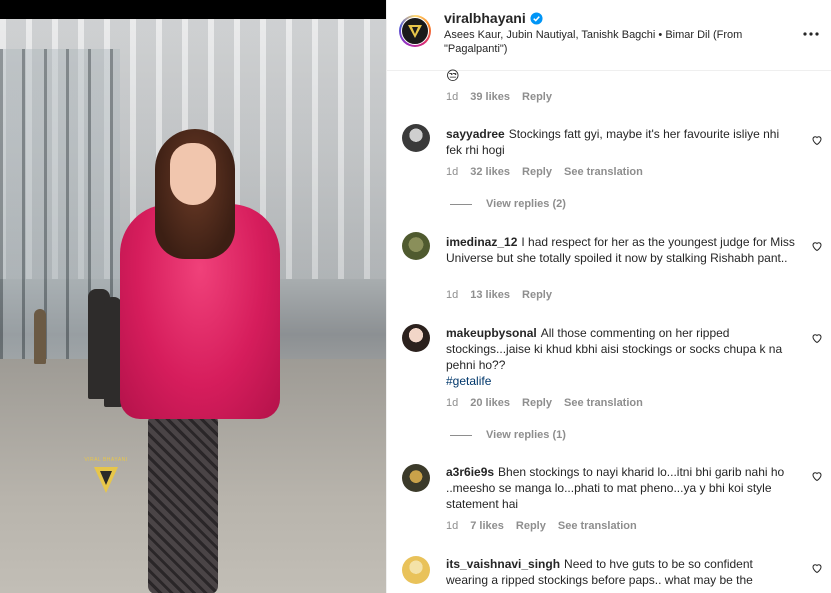 This screenshot has width=831, height=593. What do you see at coordinates (40, 336) in the screenshot?
I see `background-person` at bounding box center [40, 336].